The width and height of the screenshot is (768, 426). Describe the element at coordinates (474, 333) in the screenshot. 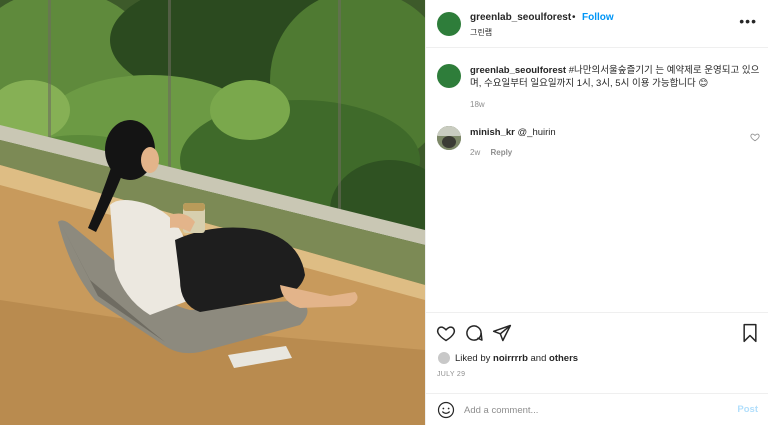

I see `comment-icon` at that location.